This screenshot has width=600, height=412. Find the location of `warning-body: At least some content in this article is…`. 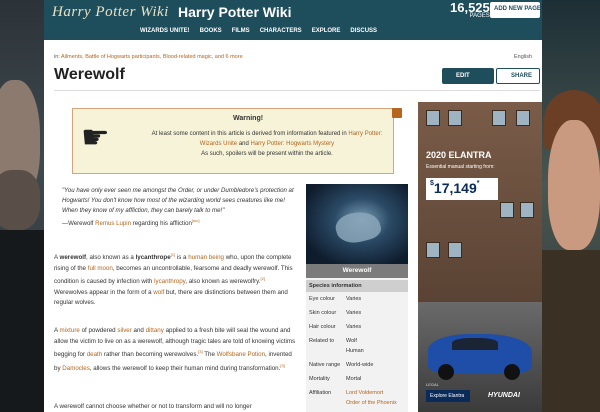

warning-body: At least some content in this article is… is located at coordinates (267, 144).